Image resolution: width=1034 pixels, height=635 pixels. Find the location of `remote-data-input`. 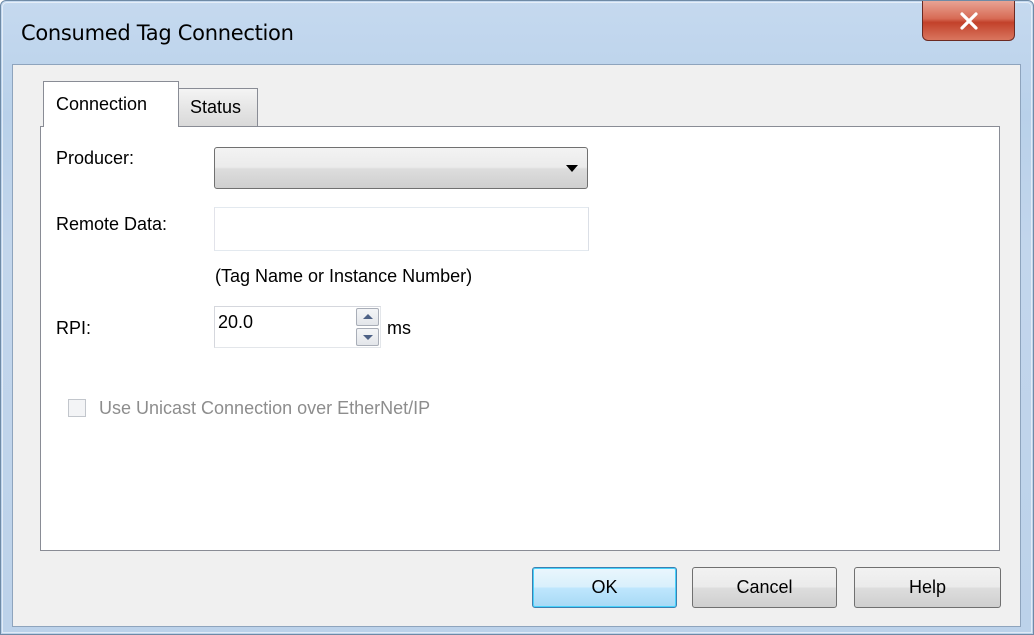

remote-data-input is located at coordinates (401, 229).